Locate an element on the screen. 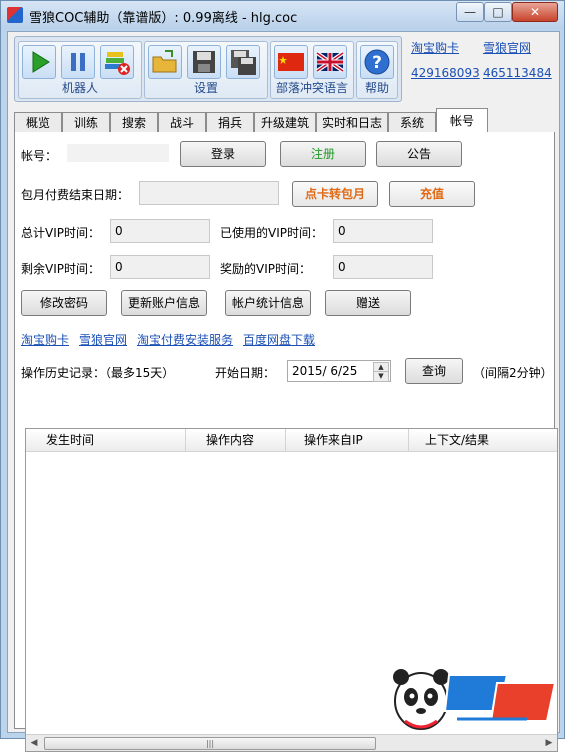 Image resolution: width=565 pixels, height=752 pixels. help-icon: ? is located at coordinates (377, 62).